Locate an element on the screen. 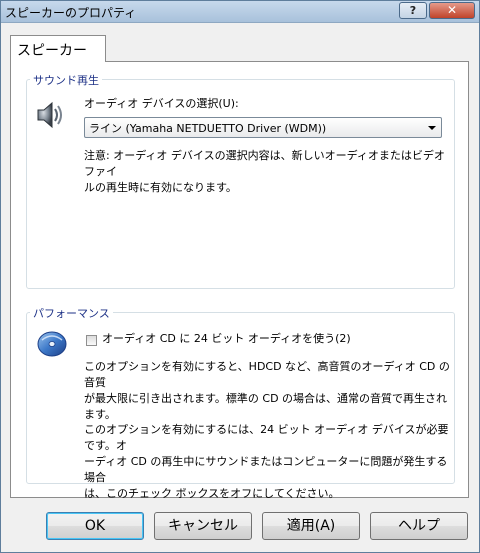 The width and height of the screenshot is (480, 553). cancel-button: キャンセル is located at coordinates (203, 526).